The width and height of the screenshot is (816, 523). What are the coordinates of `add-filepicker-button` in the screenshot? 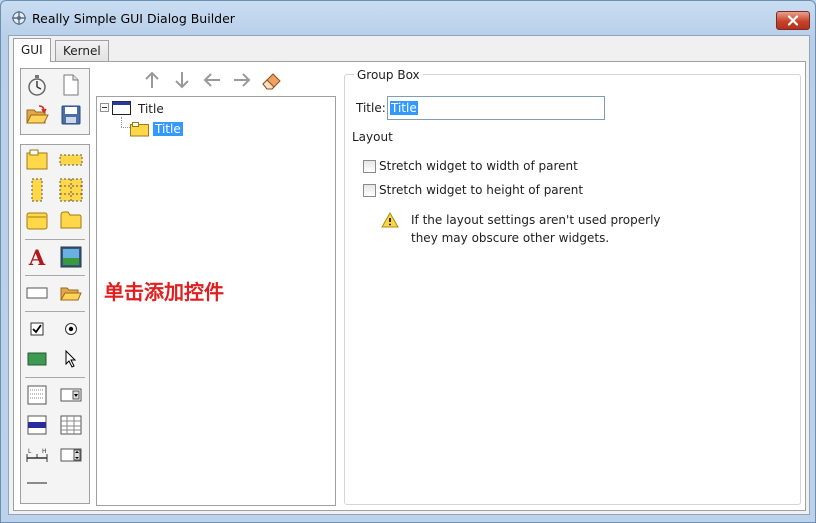 It's located at (71, 293).